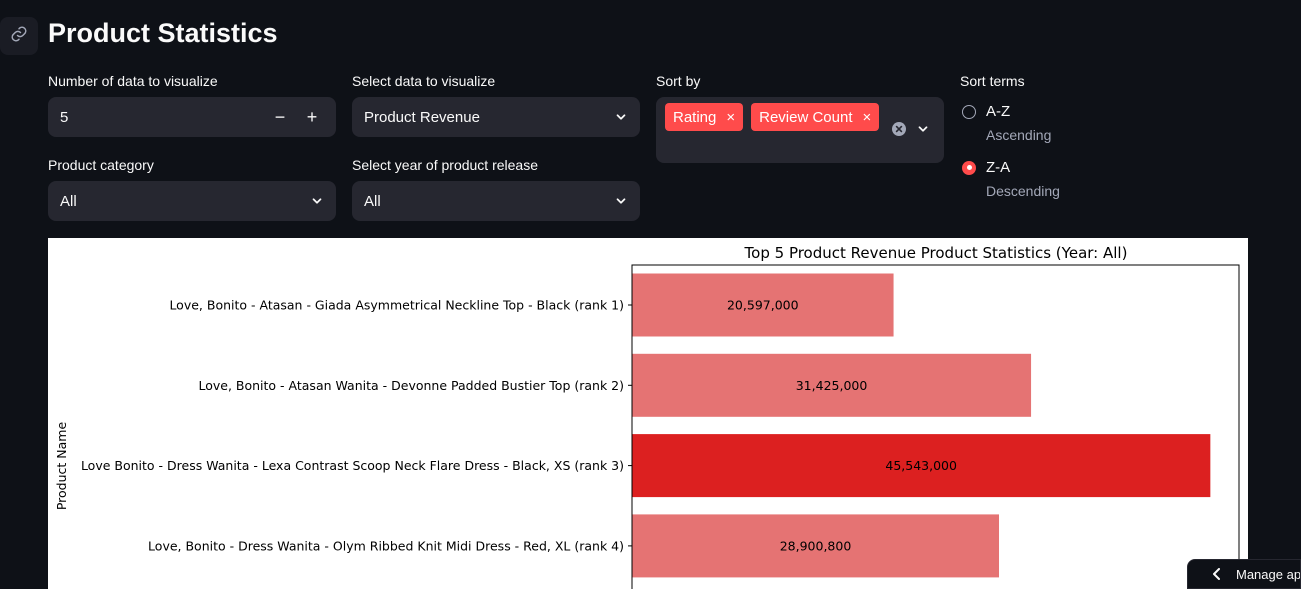  I want to click on chevron-left-icon, so click(1217, 574).